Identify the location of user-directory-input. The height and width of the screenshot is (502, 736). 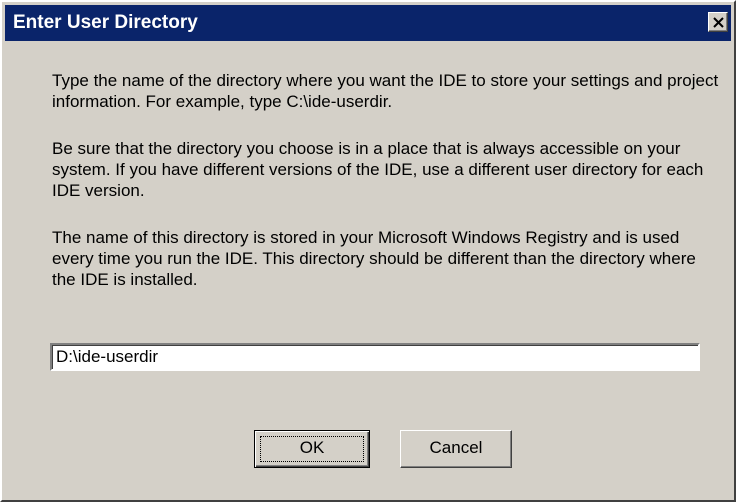
(375, 357).